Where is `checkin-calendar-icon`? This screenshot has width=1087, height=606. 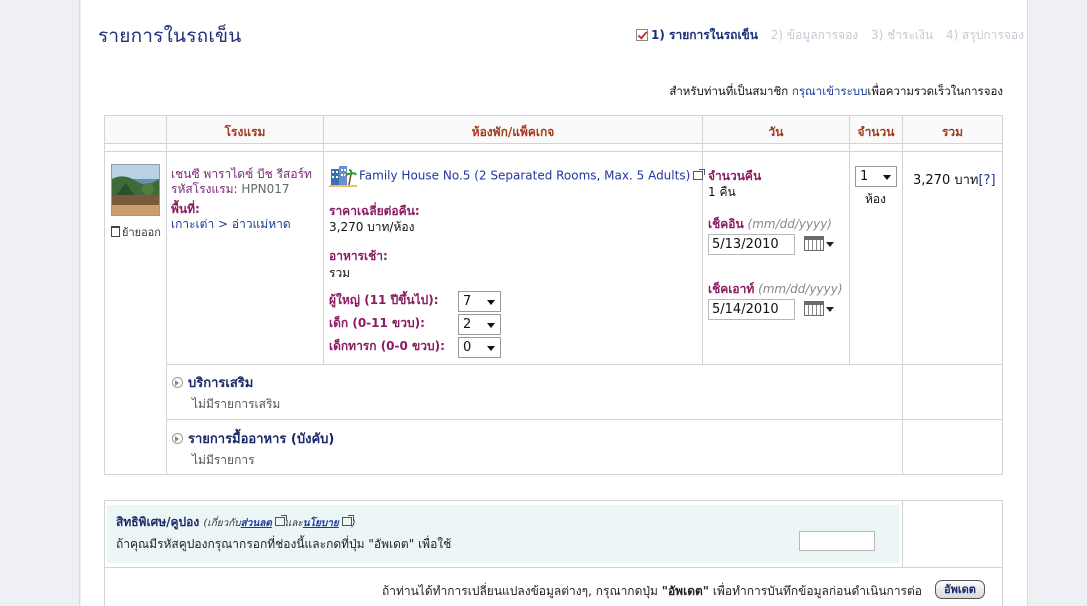 checkin-calendar-icon is located at coordinates (819, 244).